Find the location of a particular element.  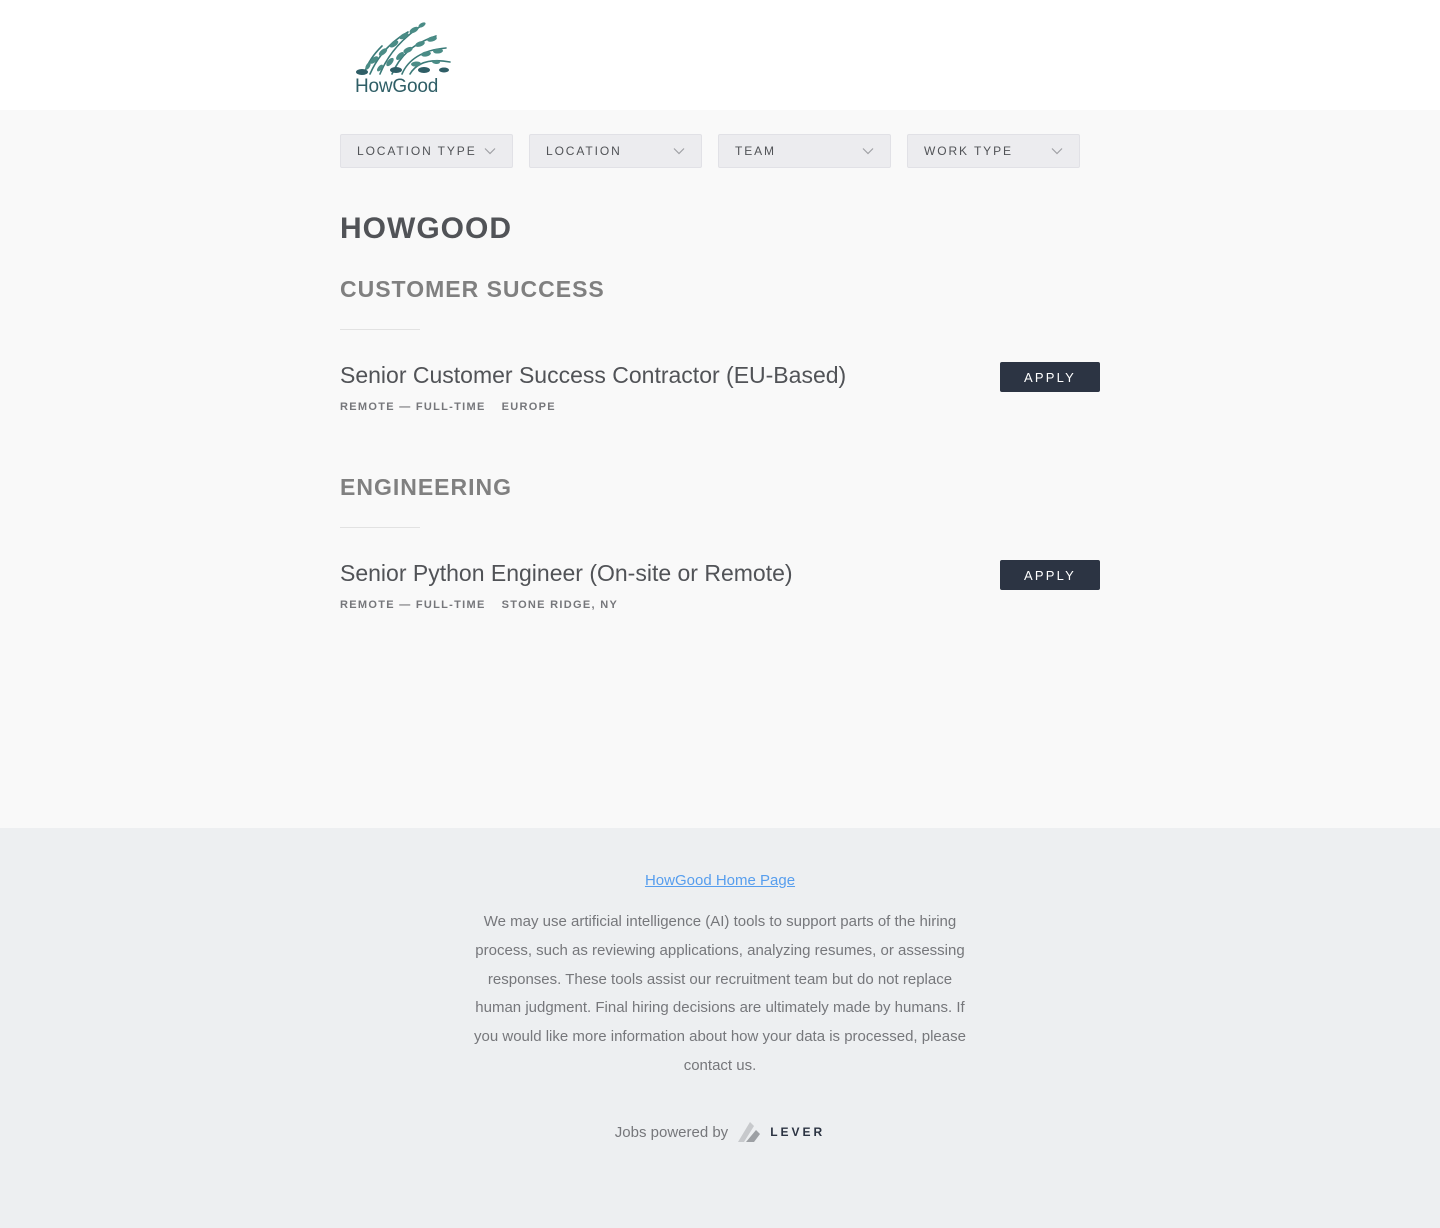

lever-wordmark: LEVER is located at coordinates (798, 1132).